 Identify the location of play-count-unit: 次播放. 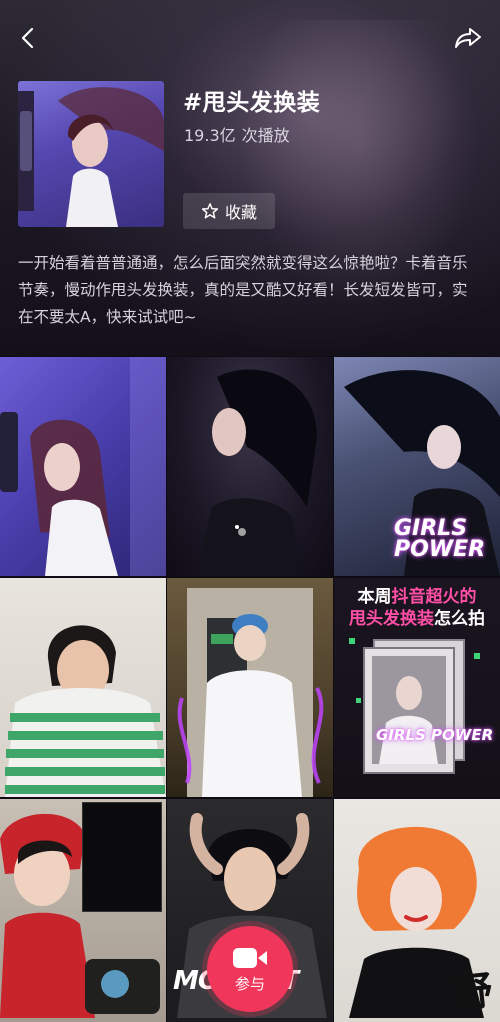
(265, 135).